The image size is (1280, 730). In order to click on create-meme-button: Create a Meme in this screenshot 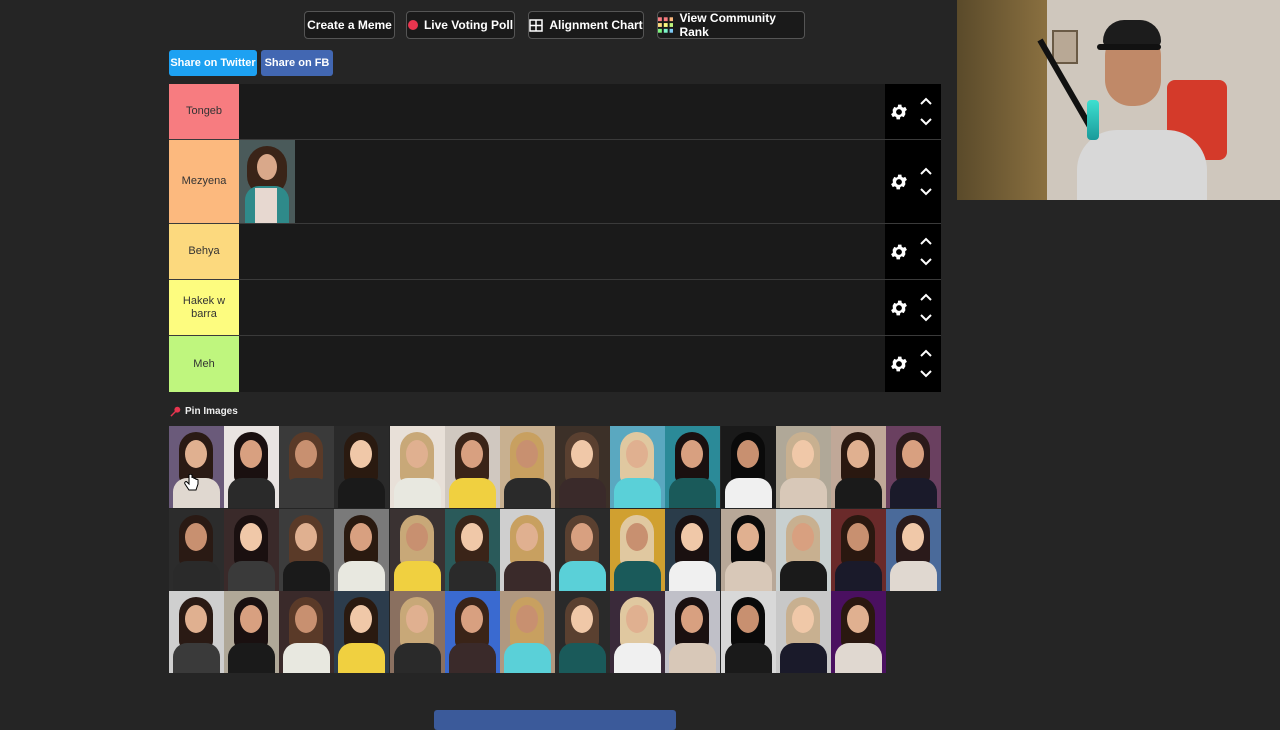, I will do `click(349, 25)`.